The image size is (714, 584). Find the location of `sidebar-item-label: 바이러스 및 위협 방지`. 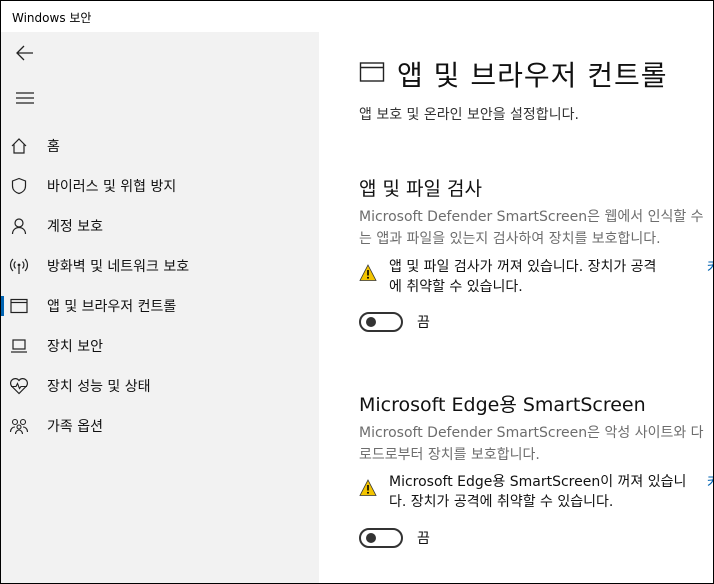

sidebar-item-label: 바이러스 및 위협 방지 is located at coordinates (112, 187).